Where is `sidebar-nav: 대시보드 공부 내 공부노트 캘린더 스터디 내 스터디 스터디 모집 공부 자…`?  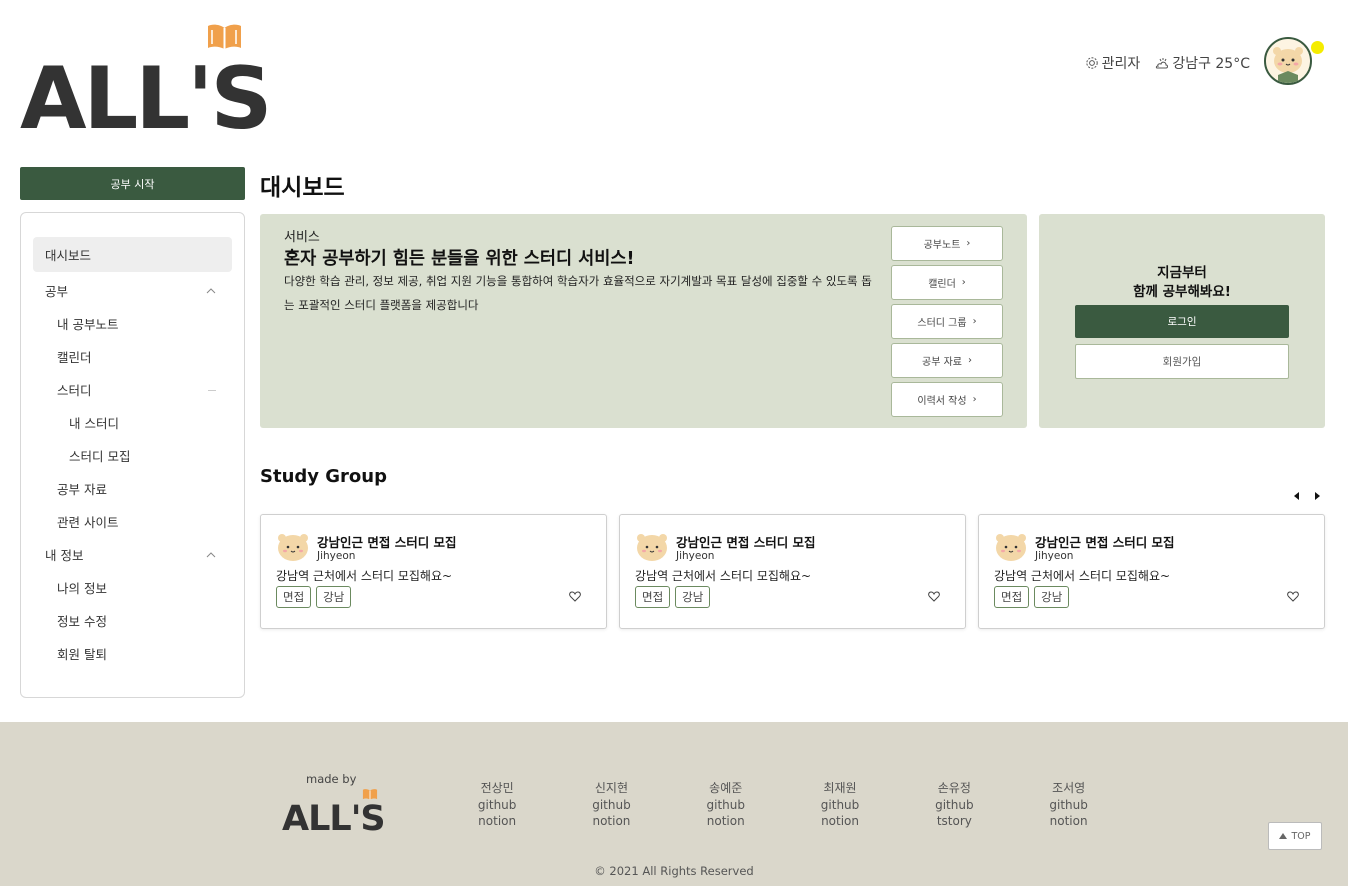
sidebar-nav: 대시보드 공부 내 공부노트 캘린더 스터디 내 스터디 스터디 모집 공부 자… is located at coordinates (132, 455).